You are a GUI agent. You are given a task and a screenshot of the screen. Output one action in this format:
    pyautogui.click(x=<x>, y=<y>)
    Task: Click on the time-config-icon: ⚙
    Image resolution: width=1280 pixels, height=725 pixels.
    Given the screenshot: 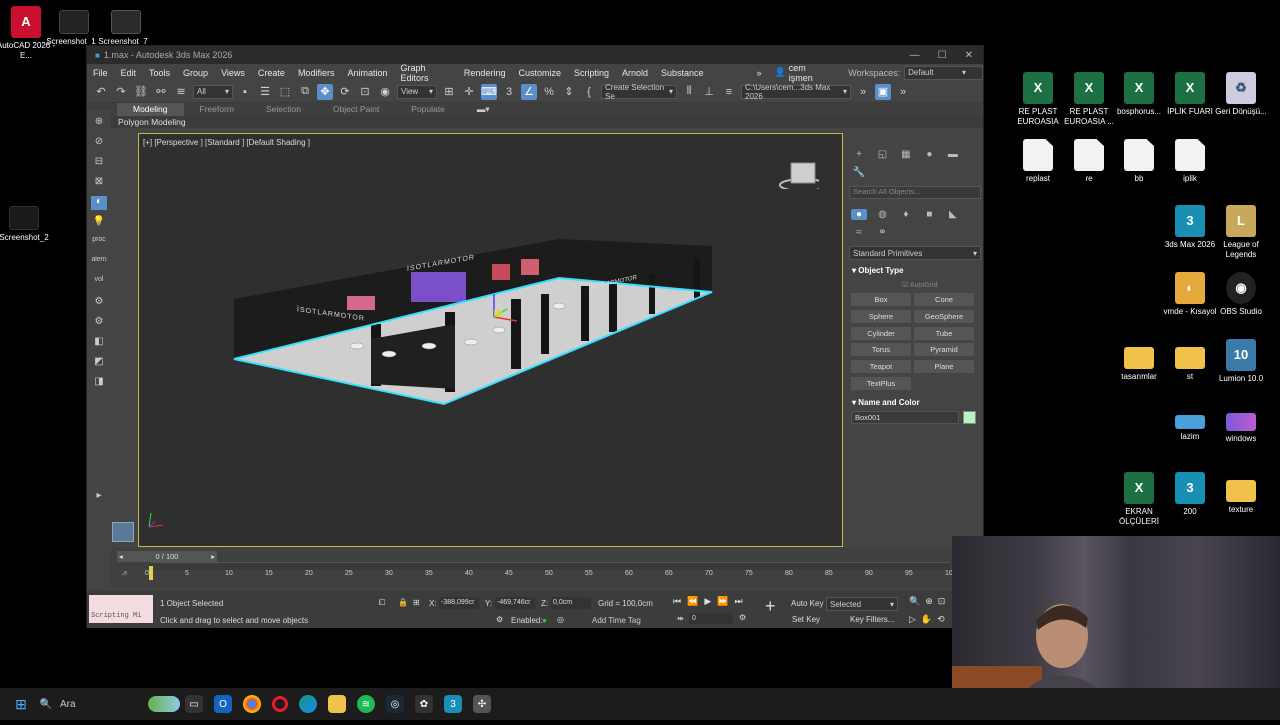 What is the action you would take?
    pyautogui.click(x=742, y=617)
    